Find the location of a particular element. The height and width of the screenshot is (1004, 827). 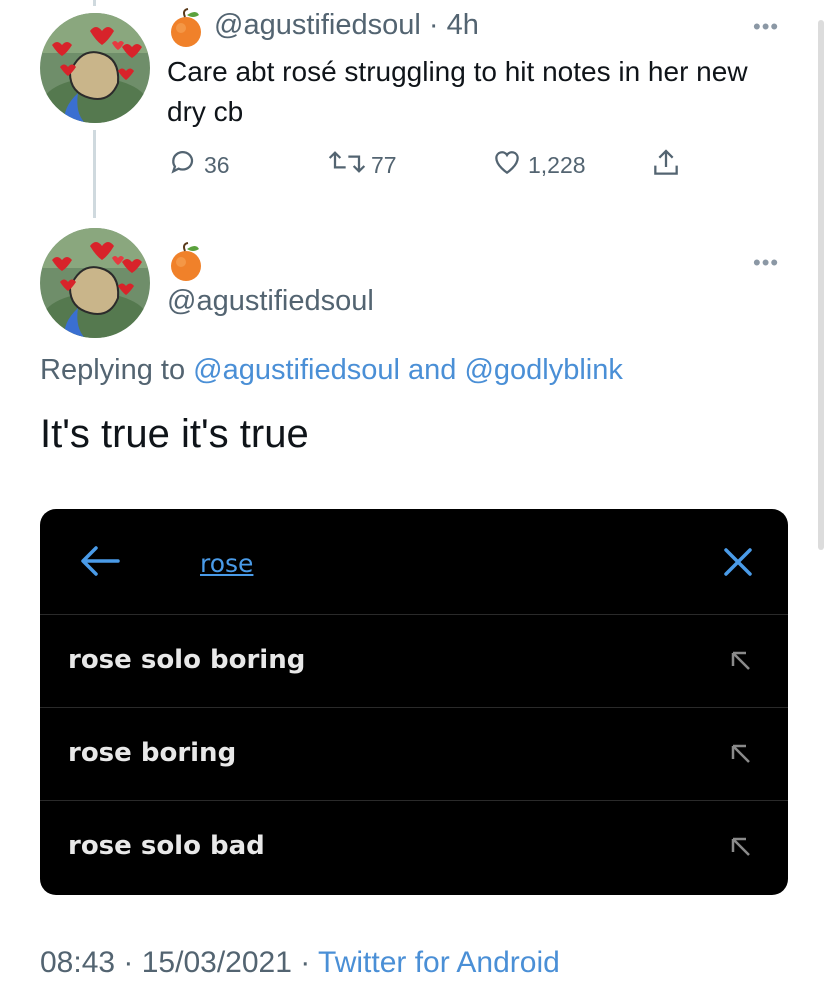

share-icon is located at coordinates (668, 166).